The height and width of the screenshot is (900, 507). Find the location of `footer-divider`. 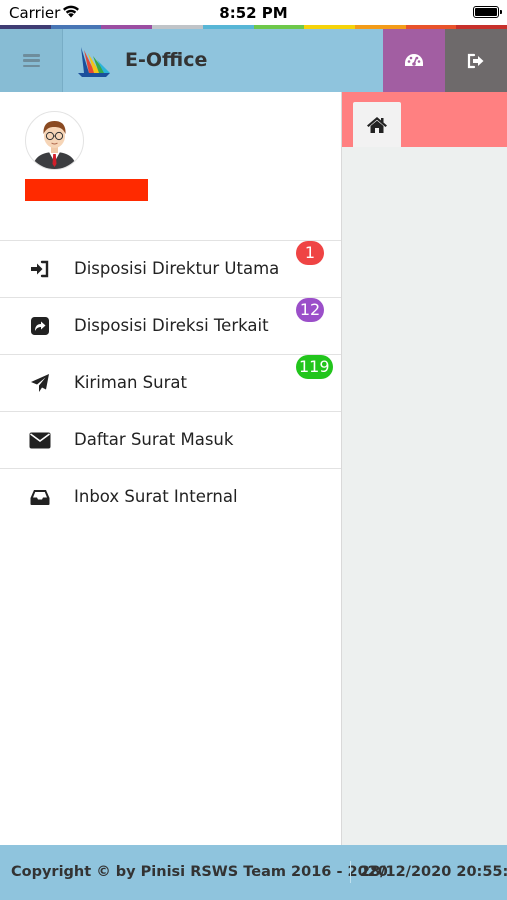

footer-divider is located at coordinates (350, 872).